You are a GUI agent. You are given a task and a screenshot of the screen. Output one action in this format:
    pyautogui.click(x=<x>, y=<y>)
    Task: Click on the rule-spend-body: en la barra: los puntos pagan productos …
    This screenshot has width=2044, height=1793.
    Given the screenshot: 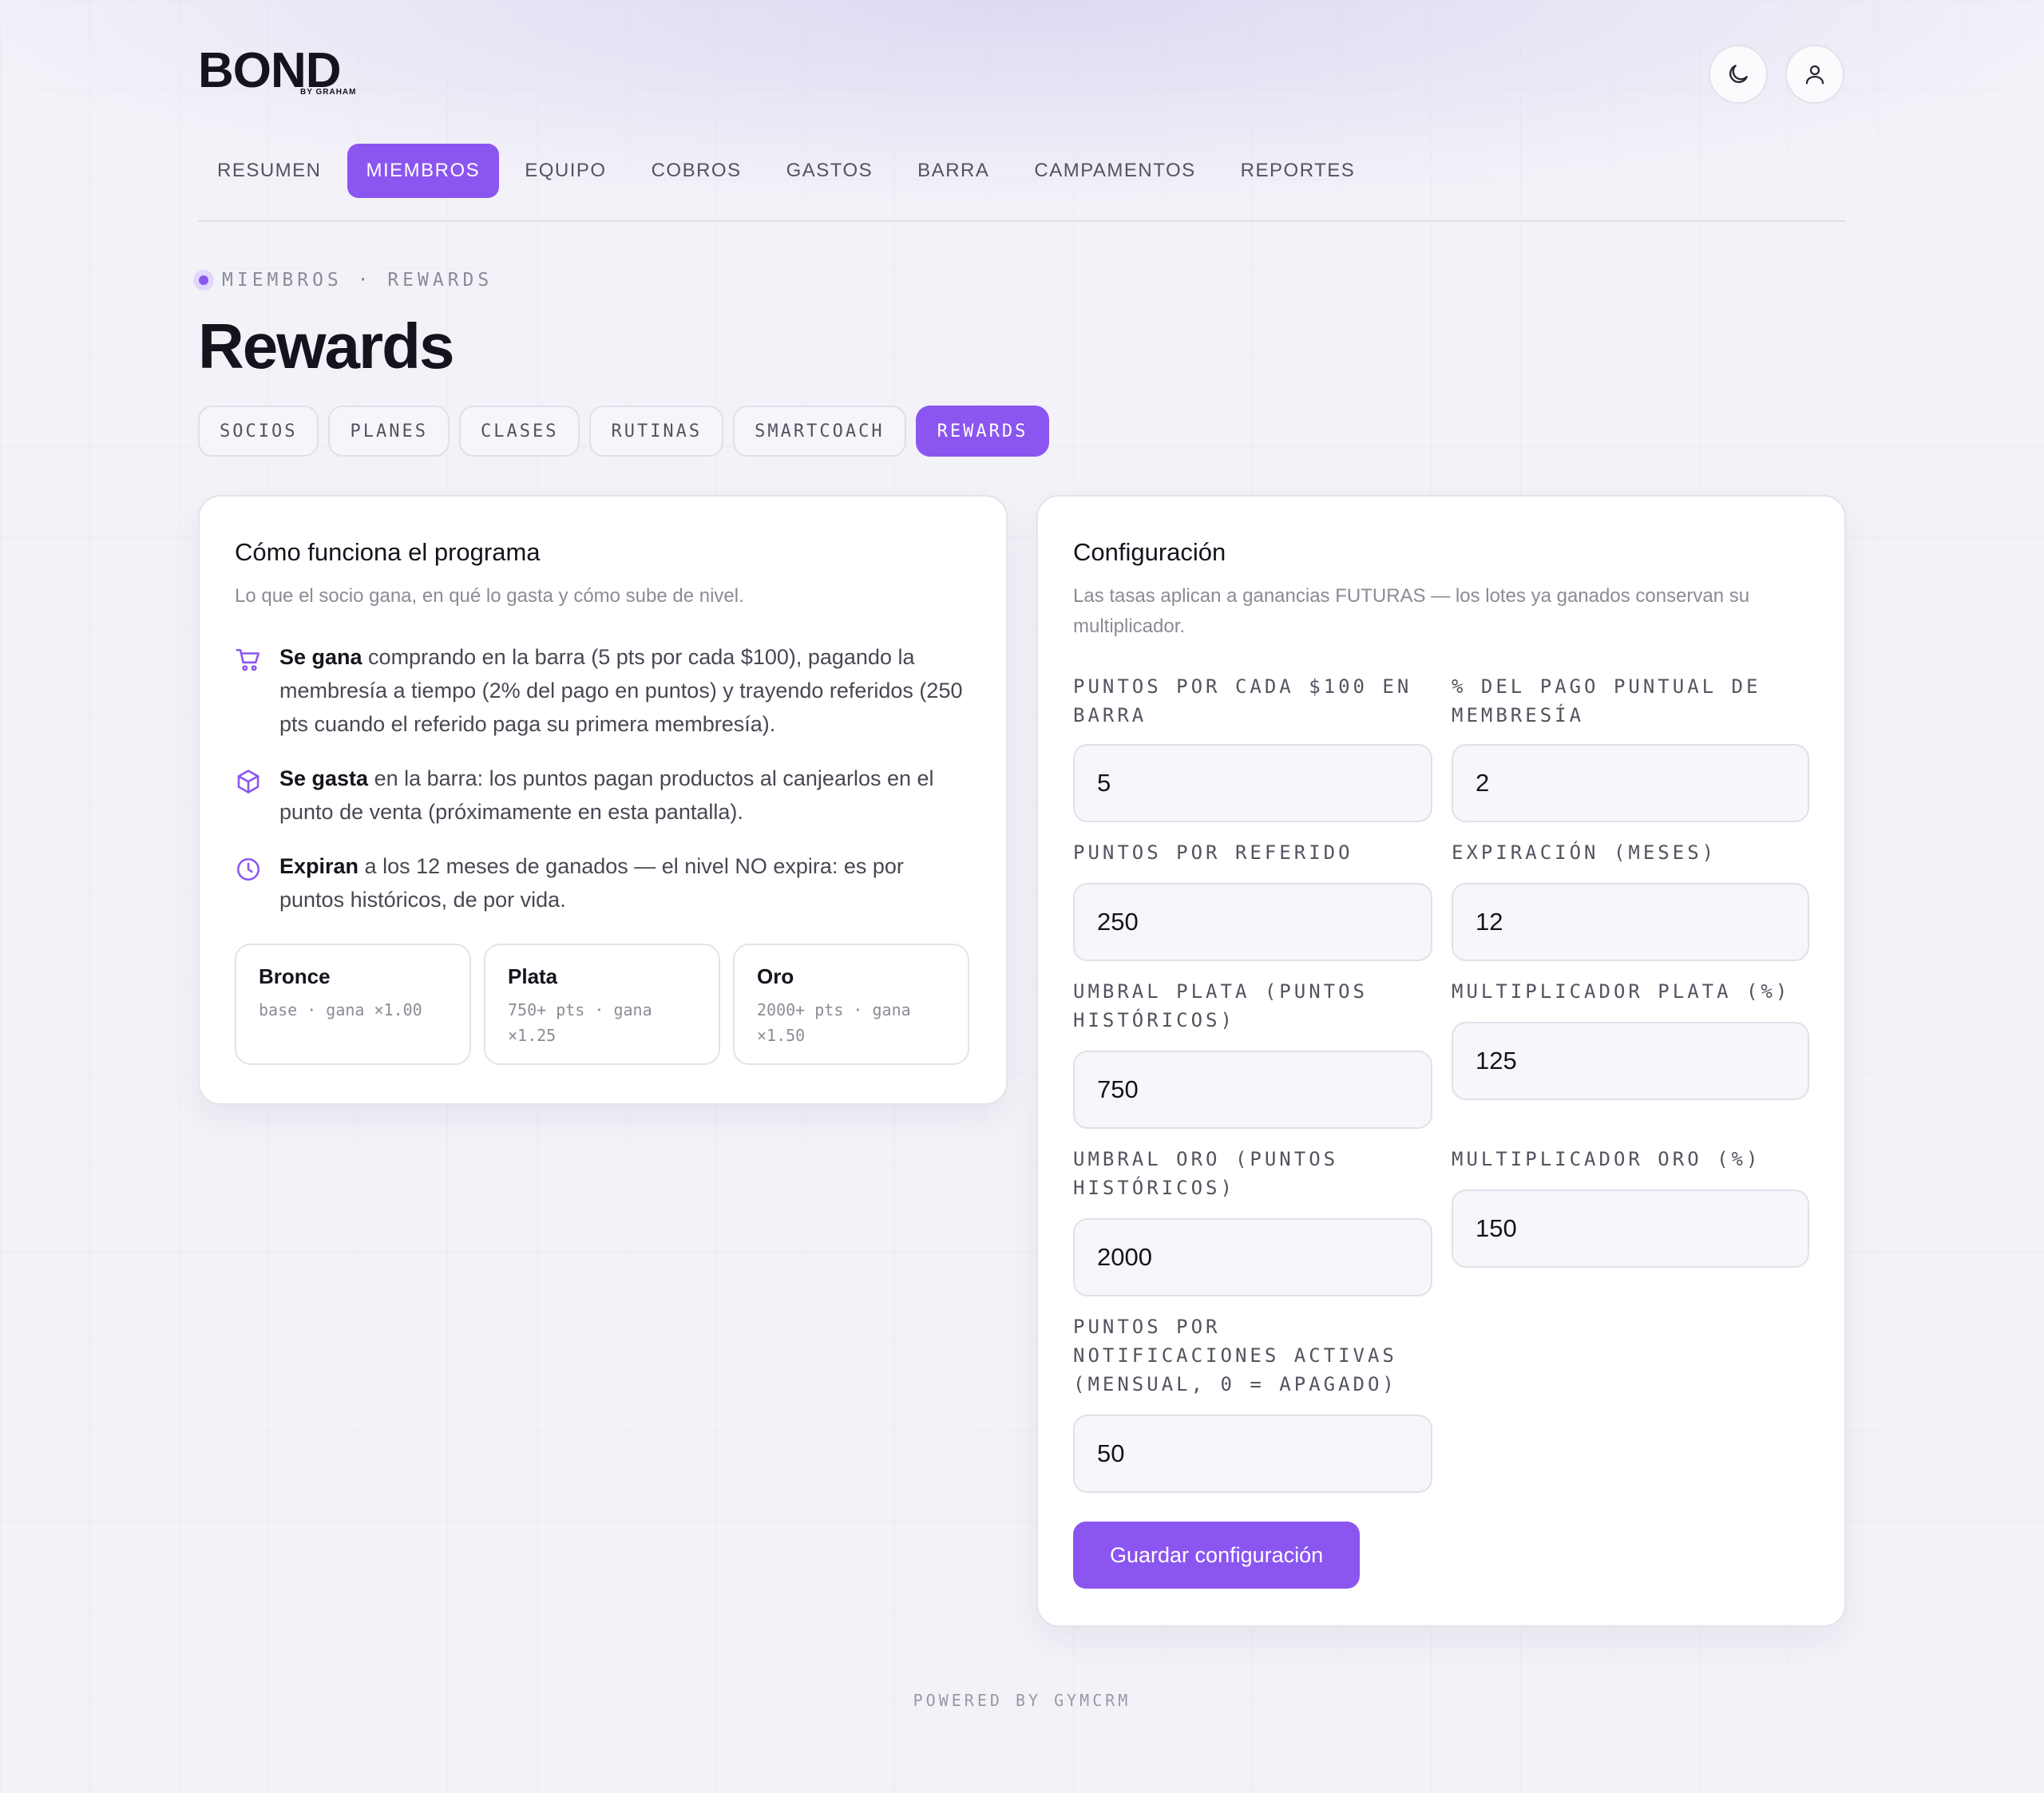 What is the action you would take?
    pyautogui.click(x=606, y=795)
    